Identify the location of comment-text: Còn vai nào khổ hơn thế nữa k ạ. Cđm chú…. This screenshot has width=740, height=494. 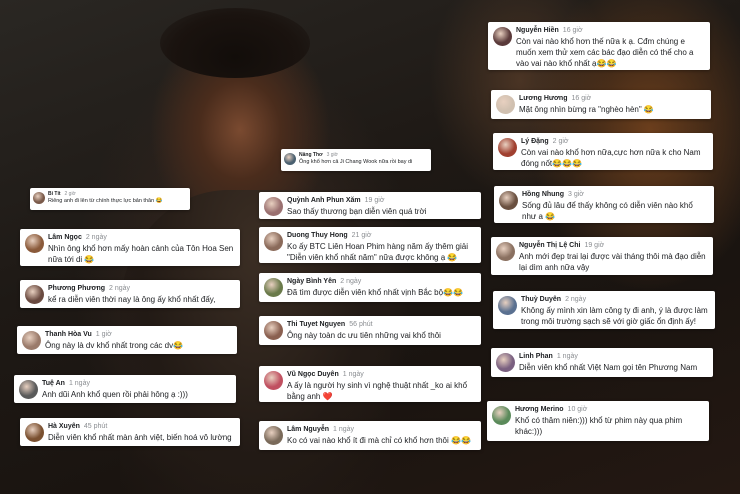
(605, 52).